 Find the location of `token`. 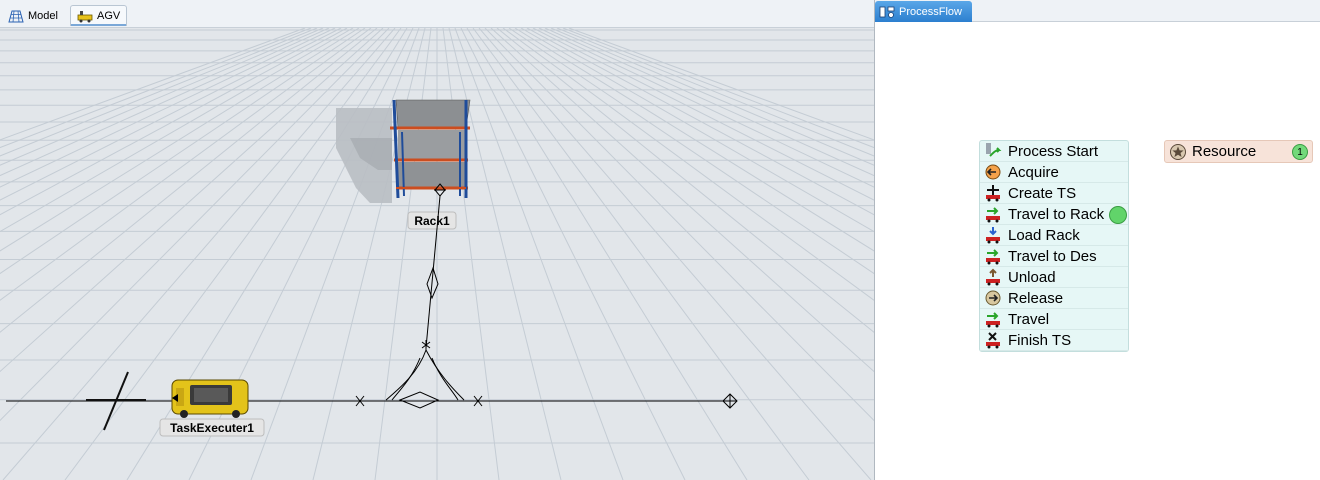

token is located at coordinates (1118, 215).